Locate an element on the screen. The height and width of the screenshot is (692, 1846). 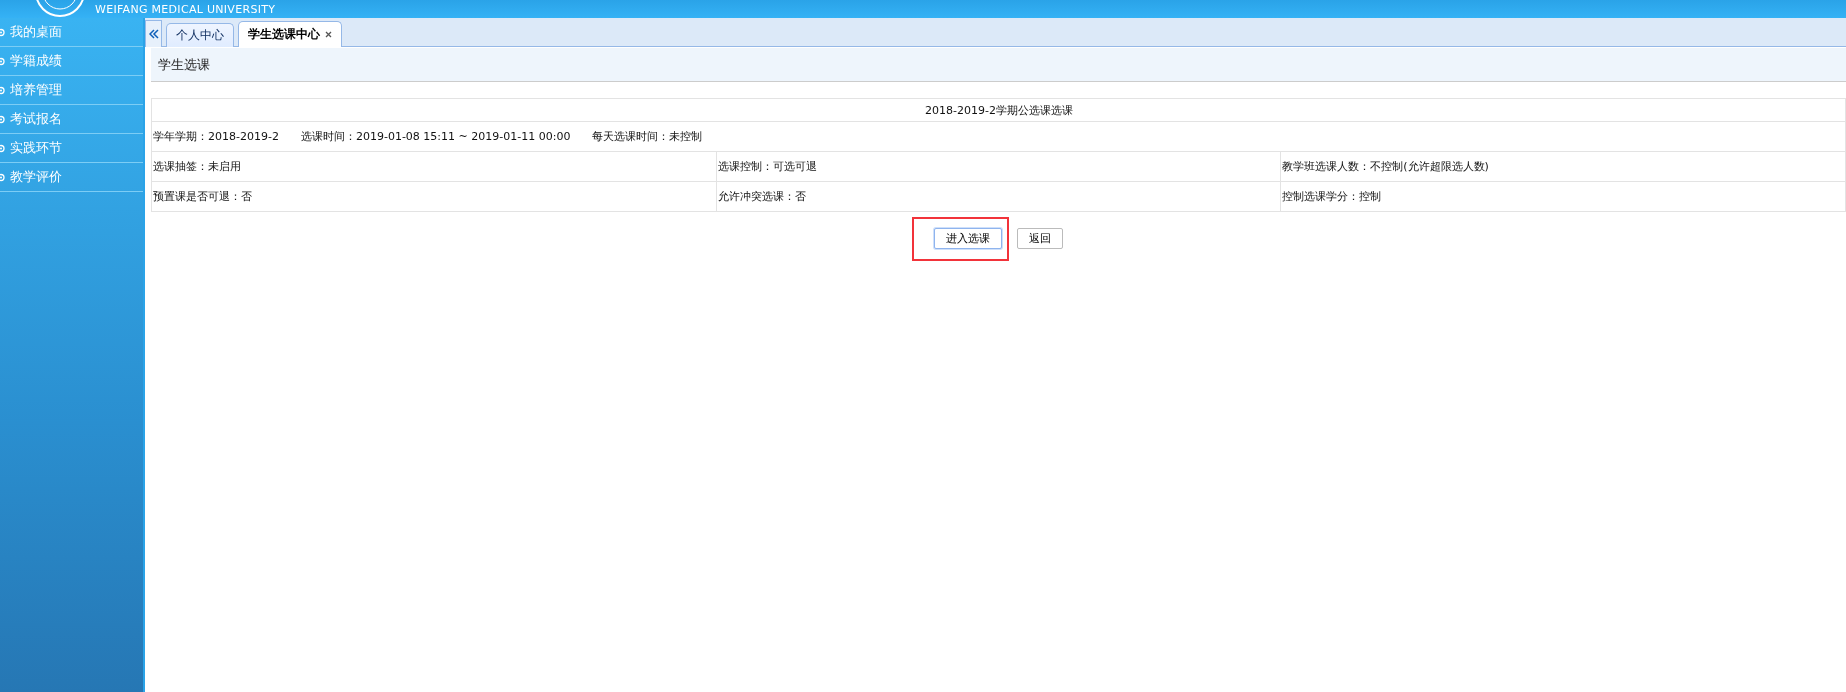
university-name: WEIFANG MEDICAL UNIVERSITY is located at coordinates (185, 10).